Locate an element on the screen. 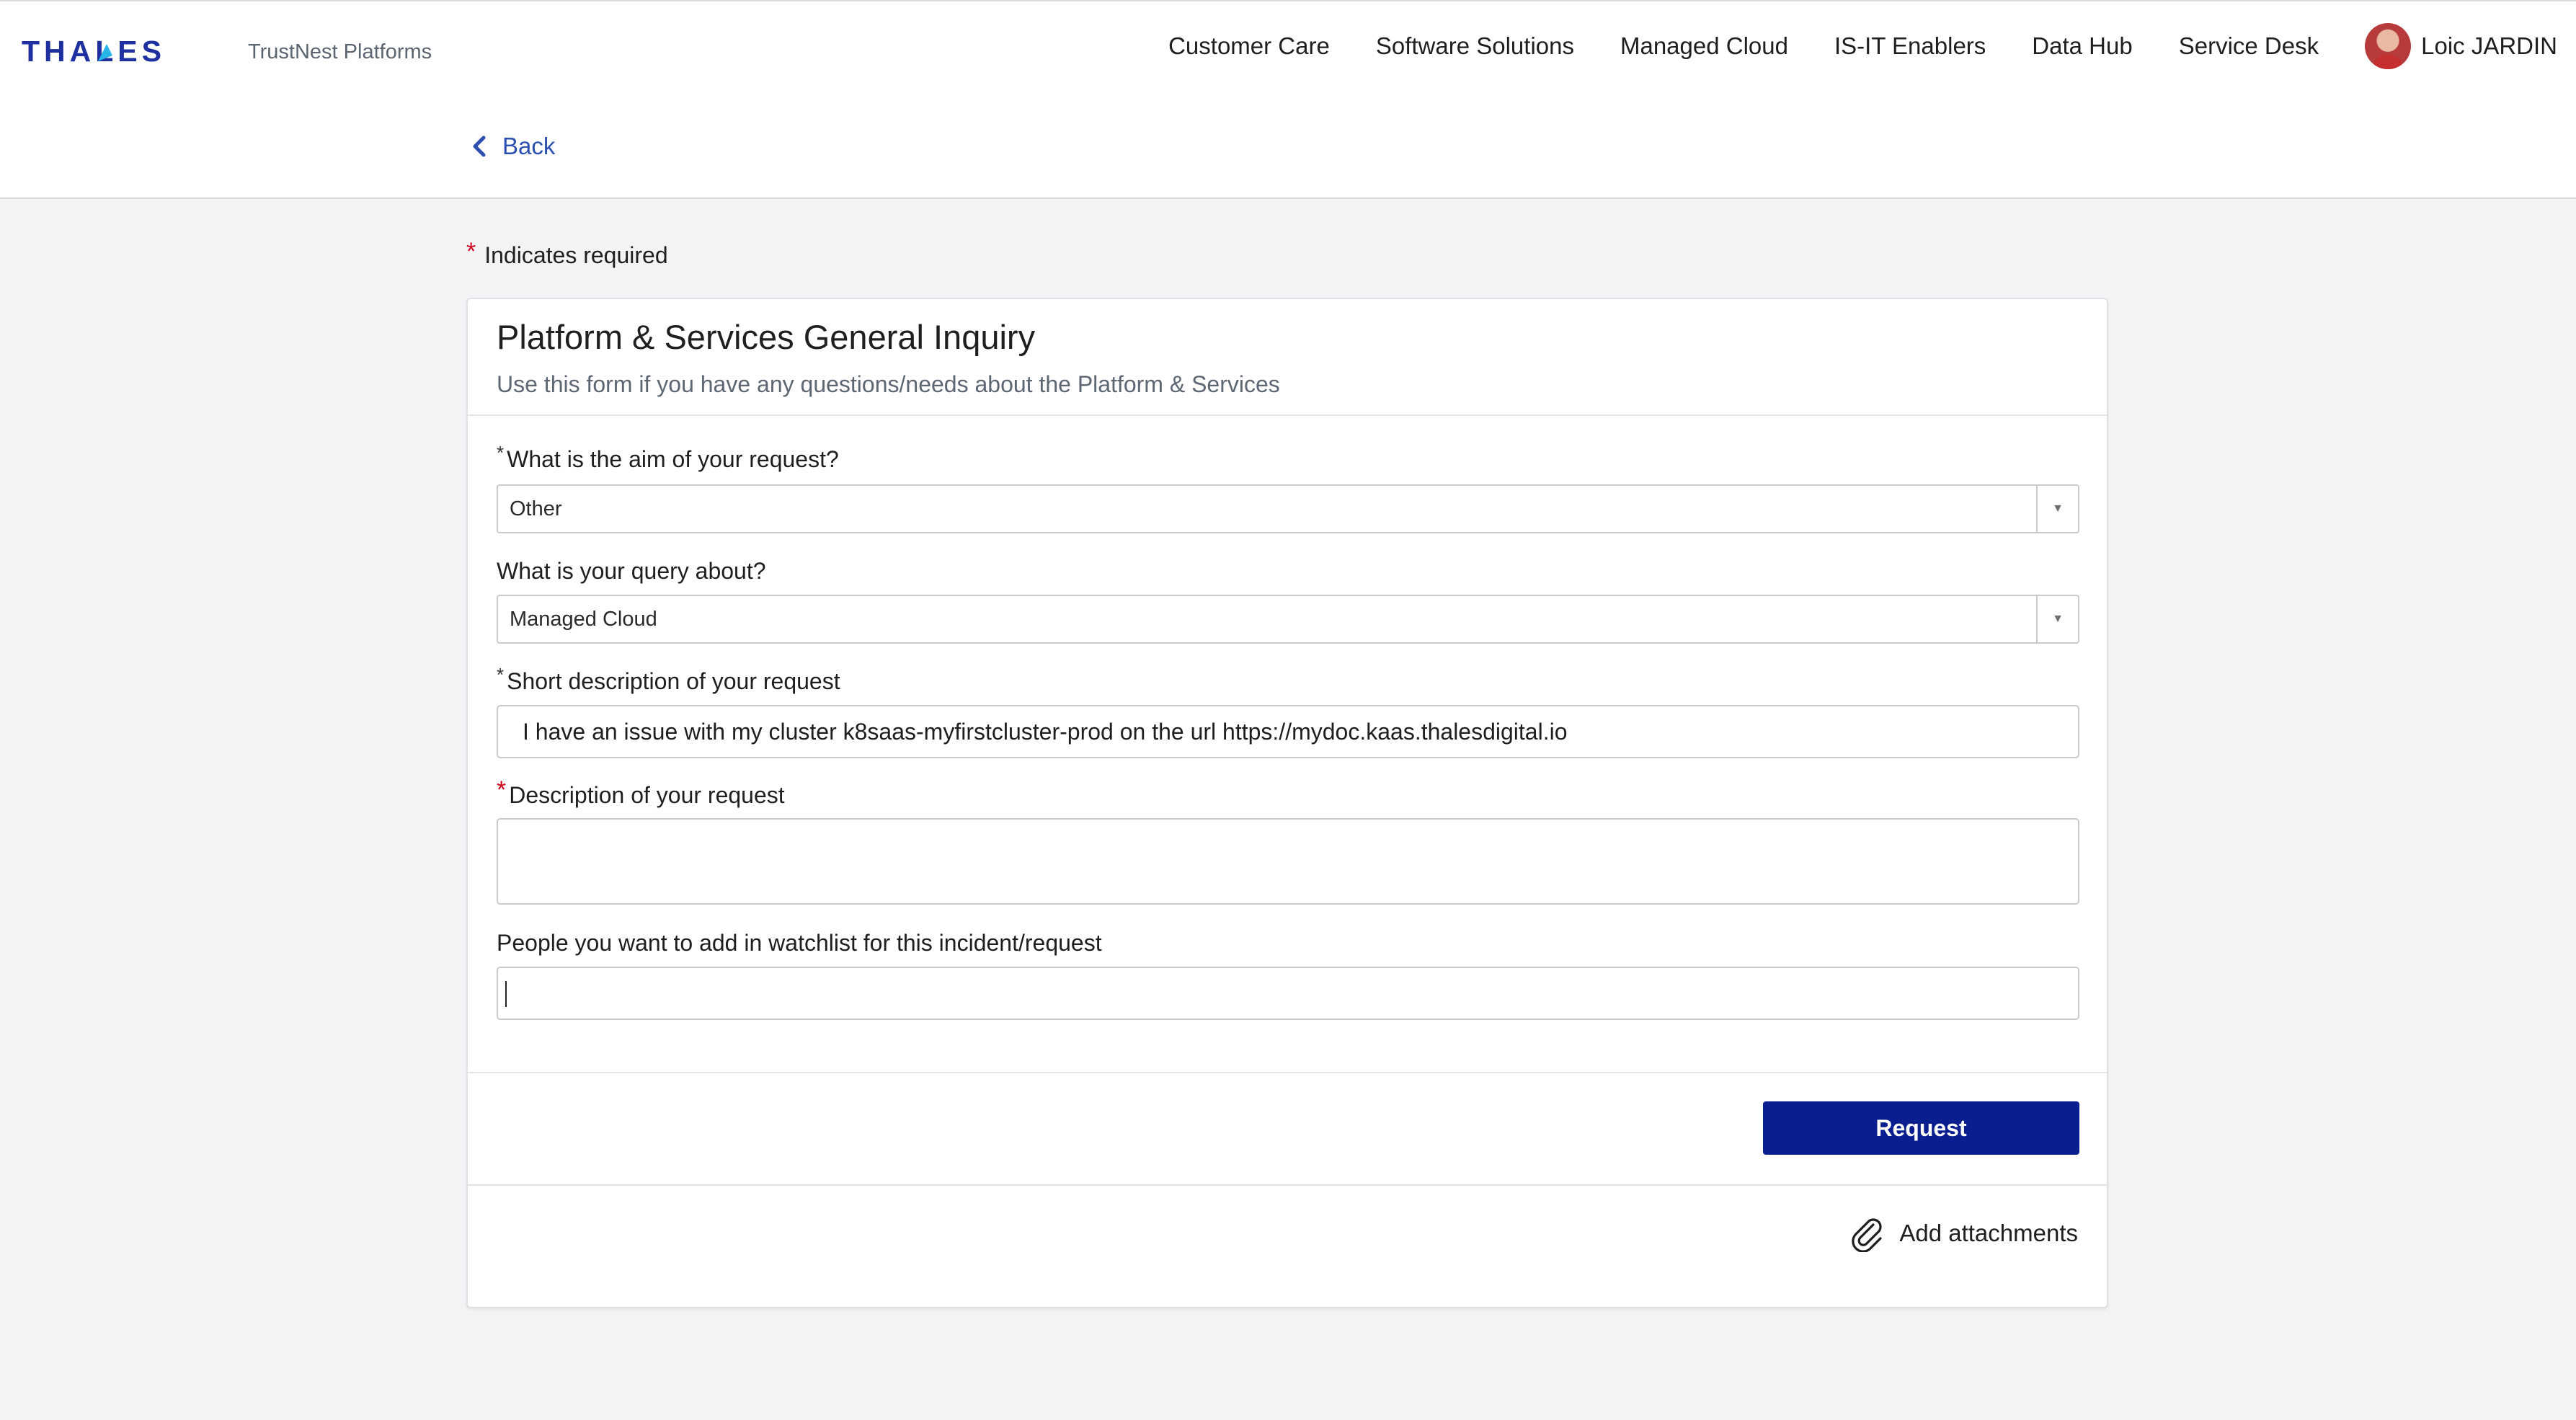 The height and width of the screenshot is (1420, 2576). query-about-select-value: Managed Cloud is located at coordinates (583, 619).